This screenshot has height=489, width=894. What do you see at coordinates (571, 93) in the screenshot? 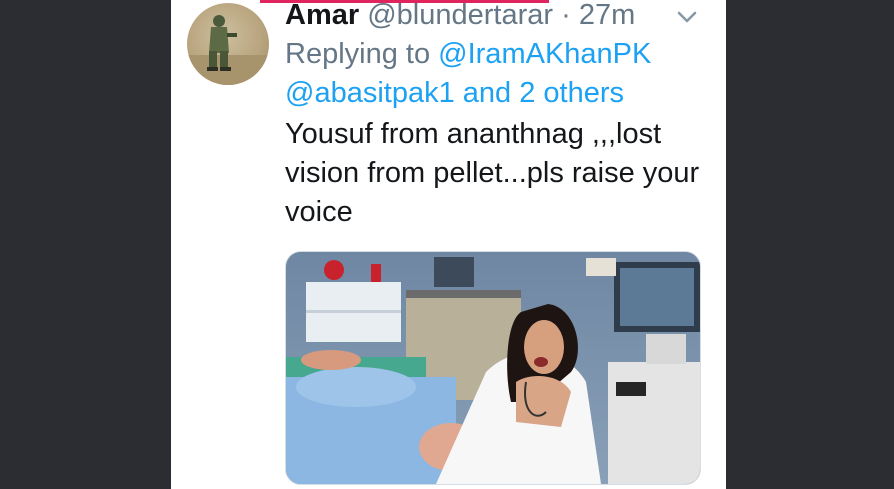
I see `reply-others-link: 2 others` at bounding box center [571, 93].